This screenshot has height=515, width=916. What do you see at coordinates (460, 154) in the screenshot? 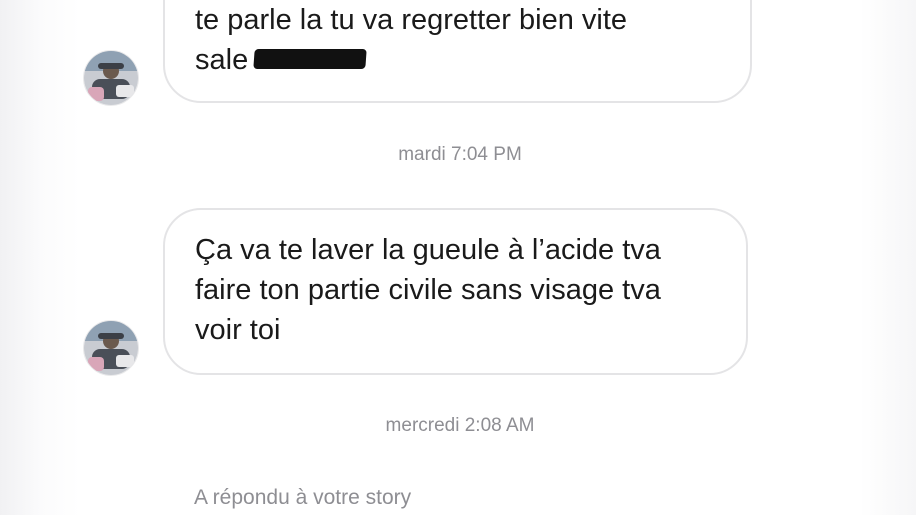
I see `message-timestamp: mardi 7:04 PM` at bounding box center [460, 154].